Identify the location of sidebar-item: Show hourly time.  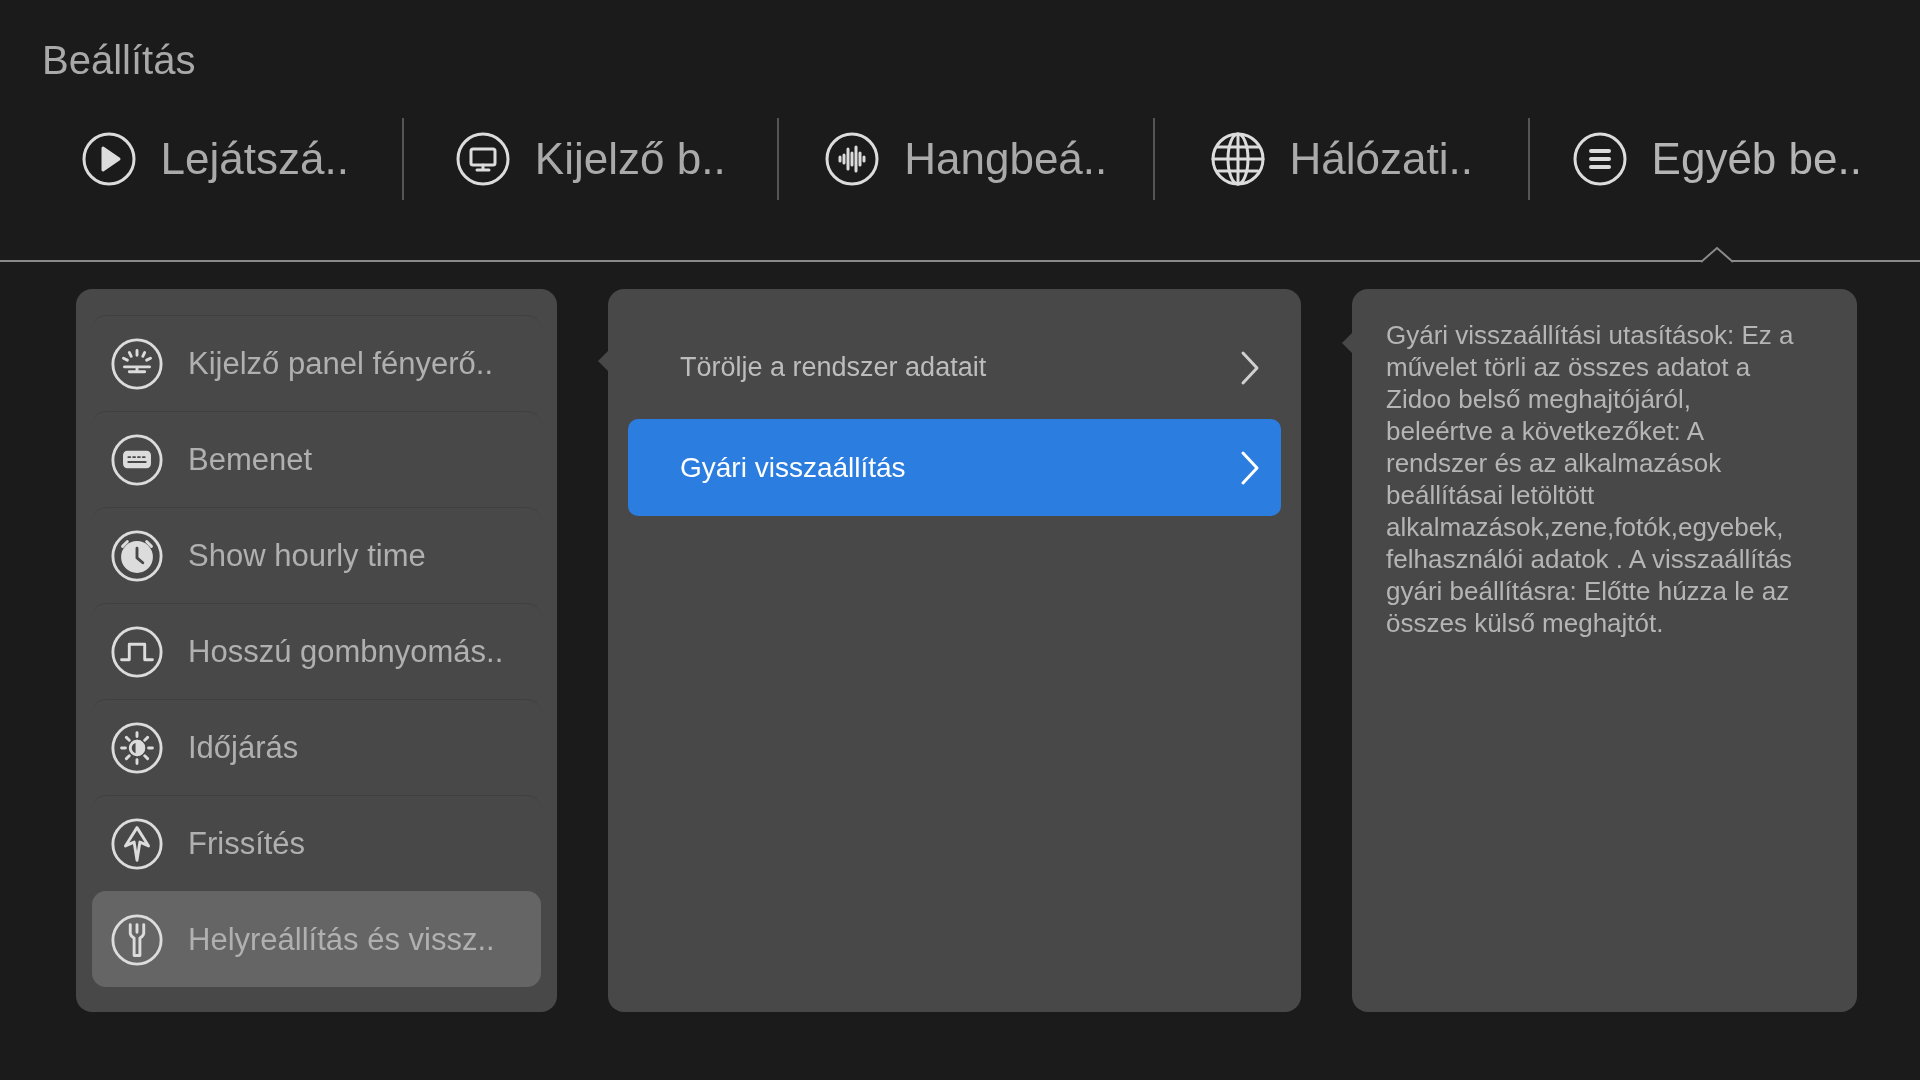
(316, 555).